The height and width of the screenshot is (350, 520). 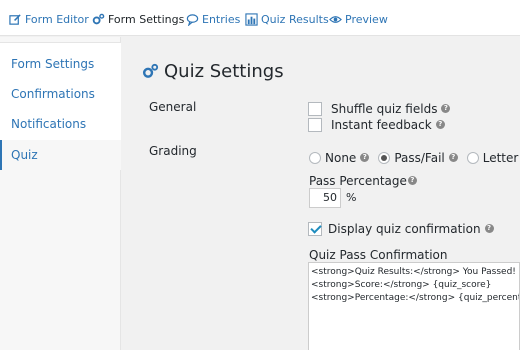 What do you see at coordinates (419, 157) in the screenshot?
I see `grading-pass-fail-label: Pass/Fail` at bounding box center [419, 157].